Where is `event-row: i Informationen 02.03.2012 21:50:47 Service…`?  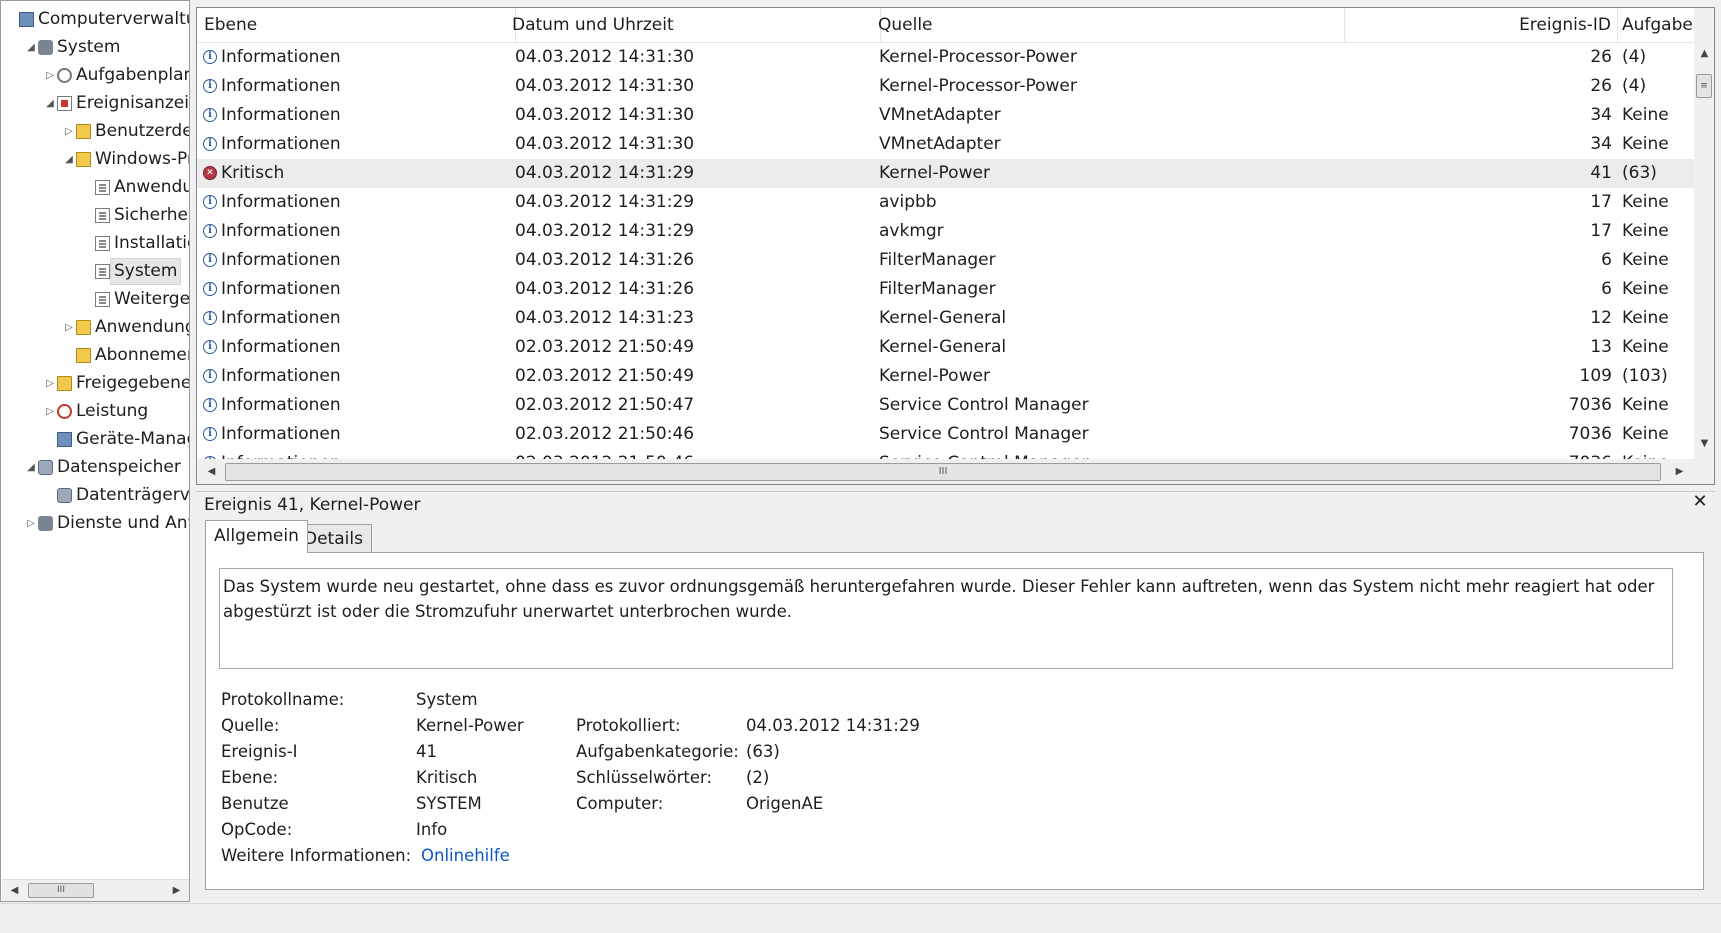
event-row: i Informationen 02.03.2012 21:50:47 Service… is located at coordinates (945, 405).